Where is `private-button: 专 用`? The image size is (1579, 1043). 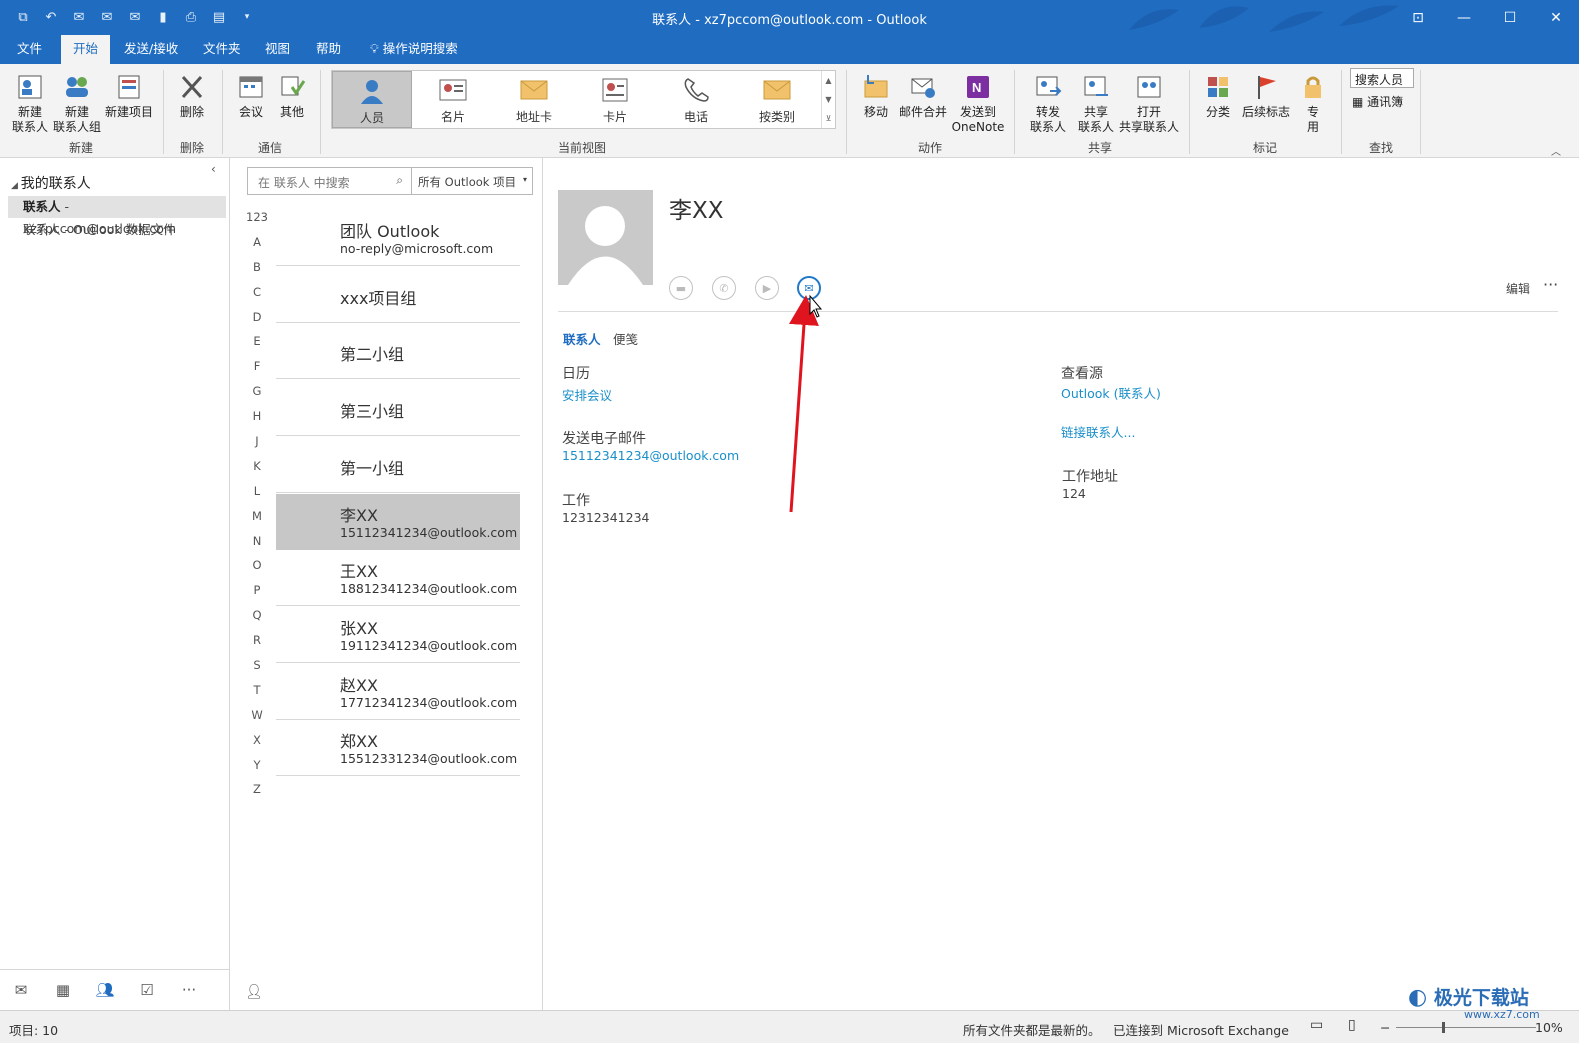
private-button: 专 用 is located at coordinates (1313, 103).